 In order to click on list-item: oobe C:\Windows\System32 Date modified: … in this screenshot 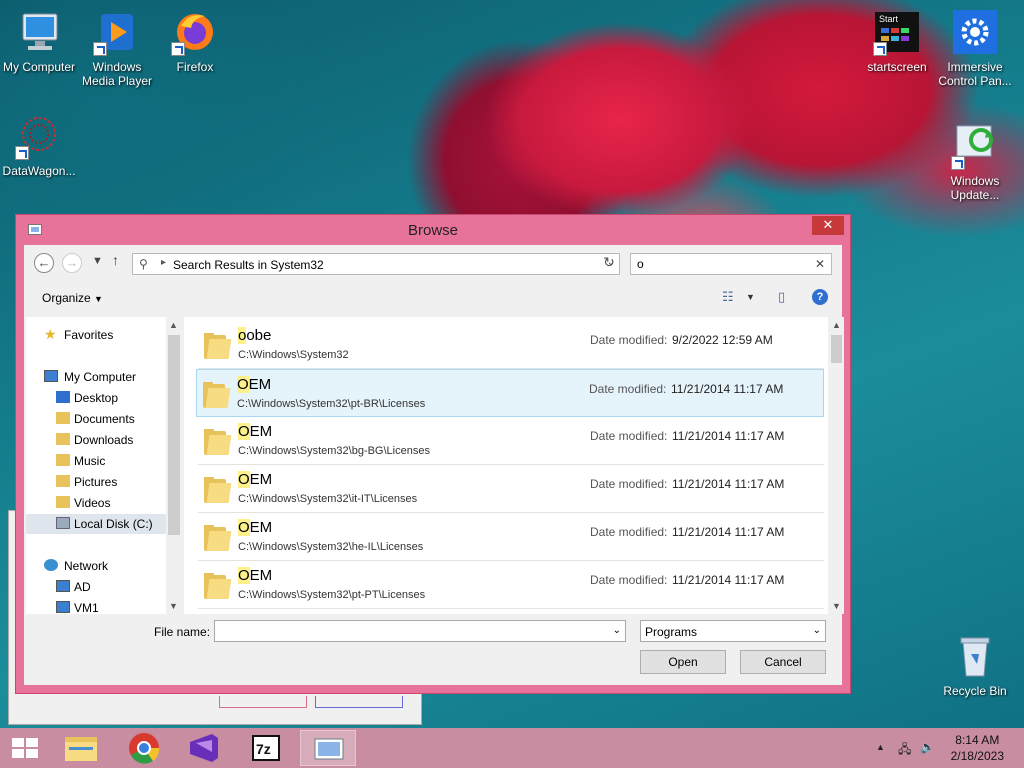, I will do `click(511, 345)`.